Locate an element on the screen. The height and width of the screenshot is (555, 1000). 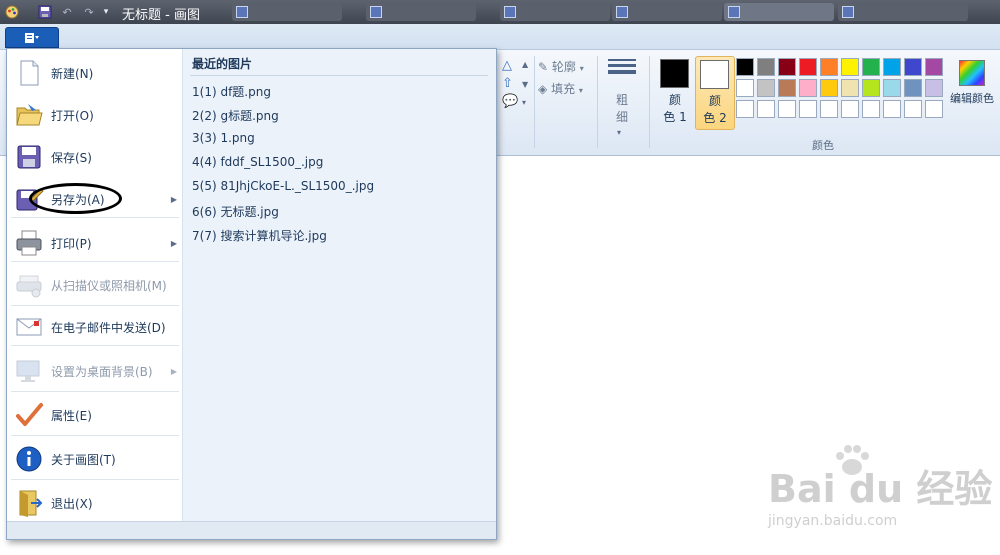
paint-bucket-icon: ◈ is located at coordinates (543, 89).